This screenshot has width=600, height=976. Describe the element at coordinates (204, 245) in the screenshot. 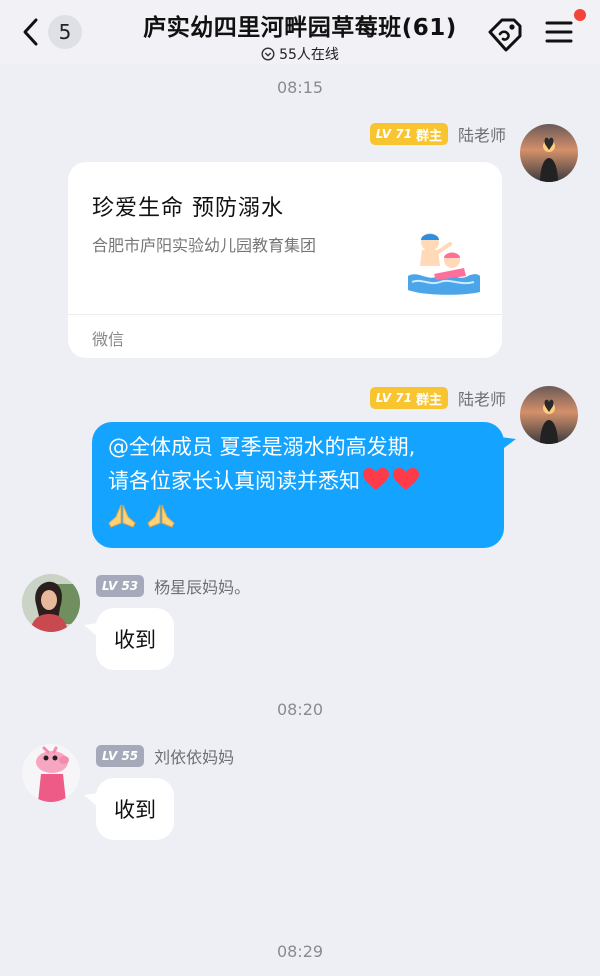

I see `card-description: 合肥市庐阳实验幼儿园教育集团` at that location.